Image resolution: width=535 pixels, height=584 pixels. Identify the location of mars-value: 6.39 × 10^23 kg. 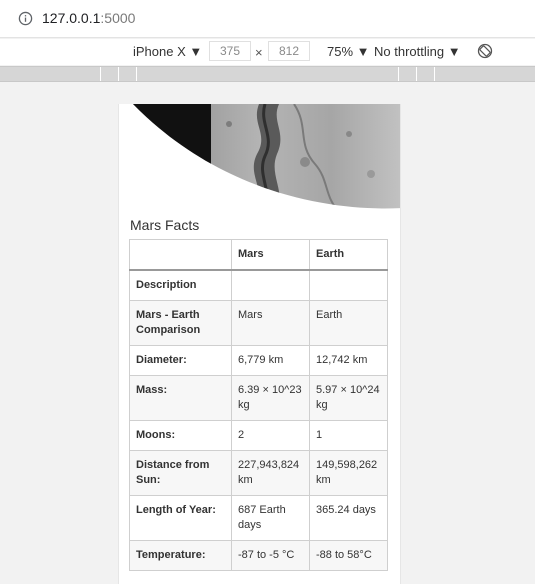
(270, 398).